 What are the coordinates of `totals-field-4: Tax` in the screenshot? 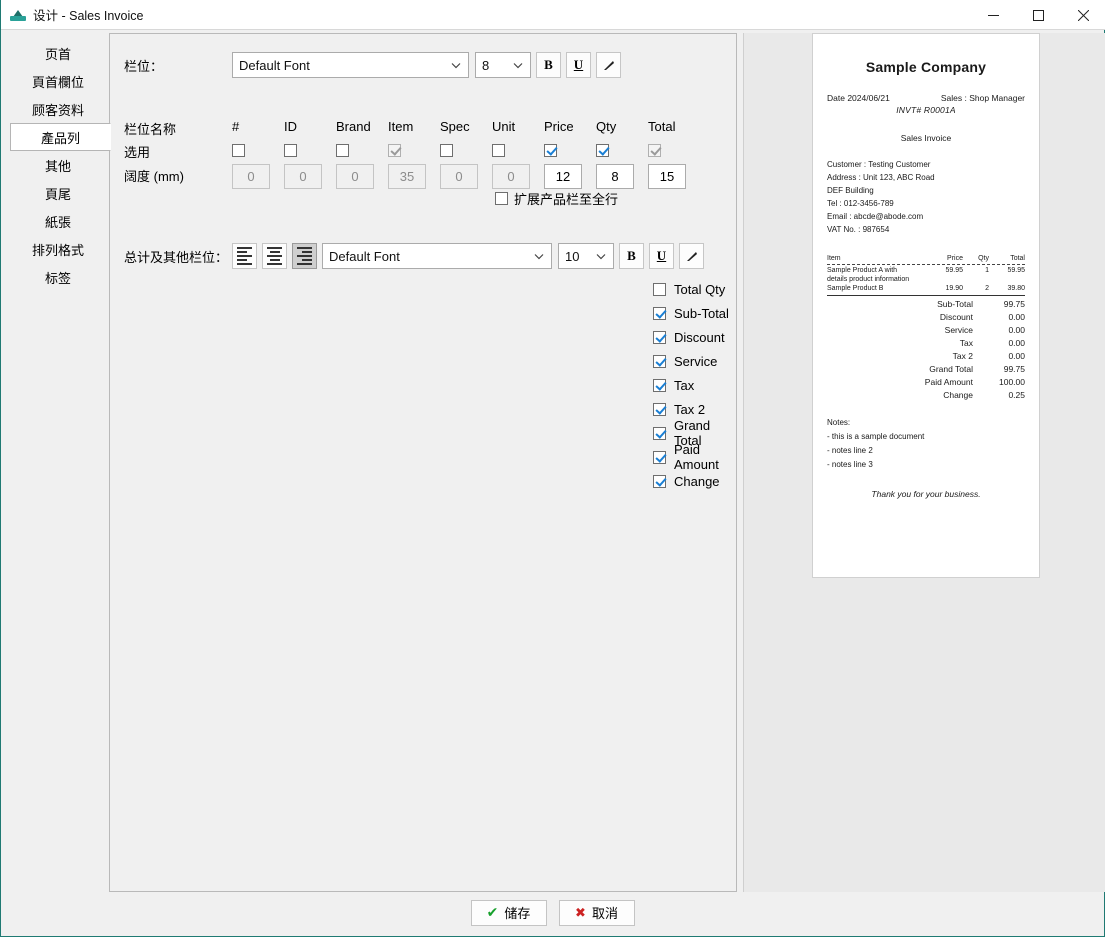 It's located at (694, 385).